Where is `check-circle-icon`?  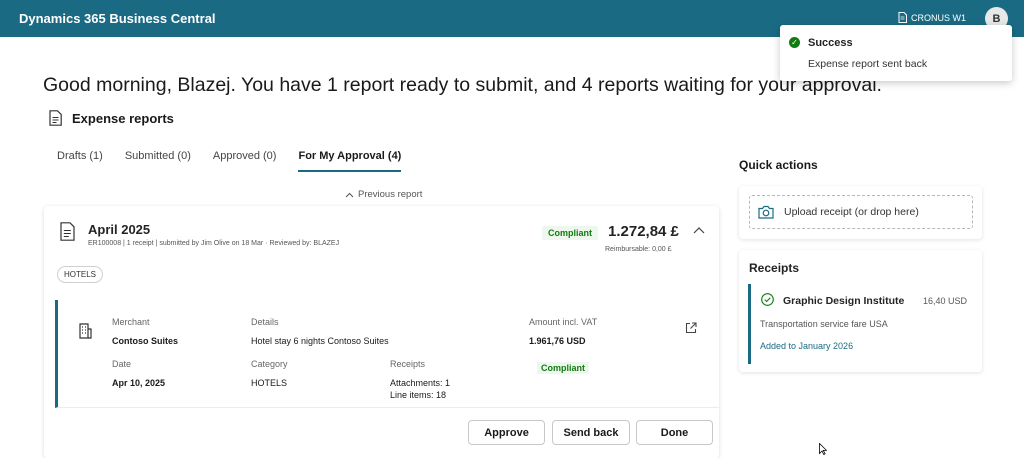 check-circle-icon is located at coordinates (767, 299).